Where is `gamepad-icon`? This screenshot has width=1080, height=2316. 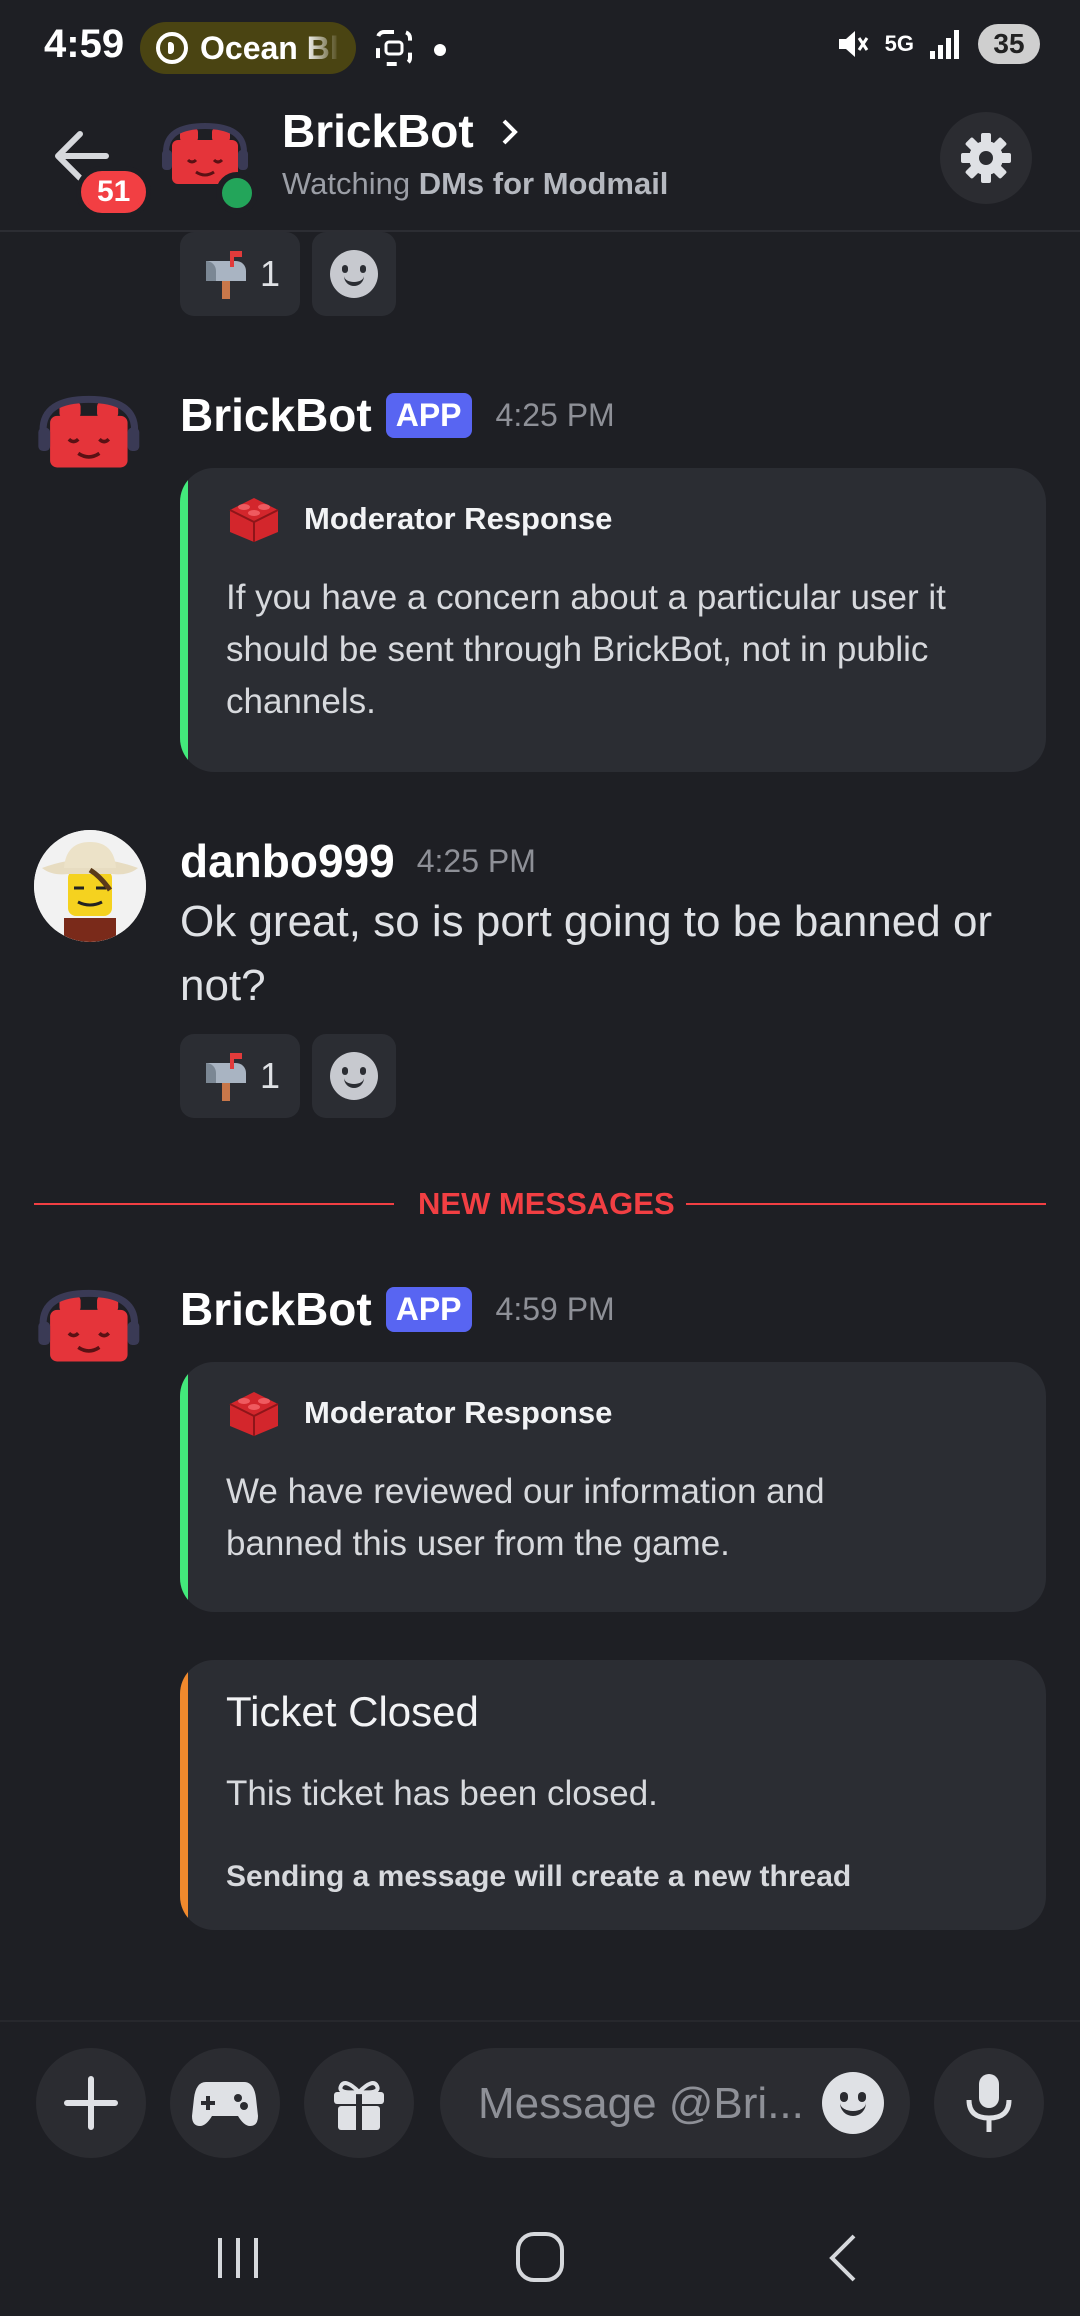 gamepad-icon is located at coordinates (225, 2104).